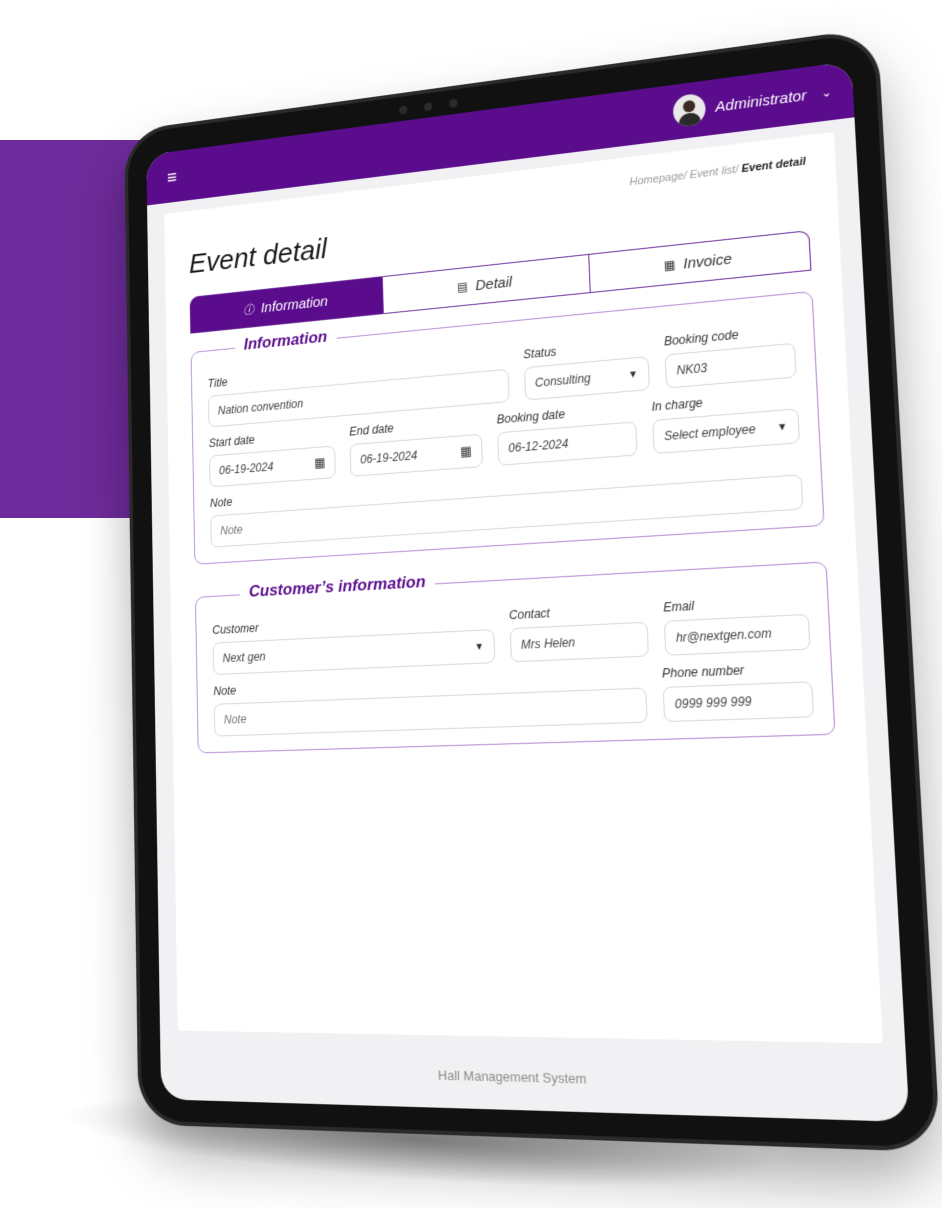  What do you see at coordinates (689, 110) in the screenshot?
I see `avatar` at bounding box center [689, 110].